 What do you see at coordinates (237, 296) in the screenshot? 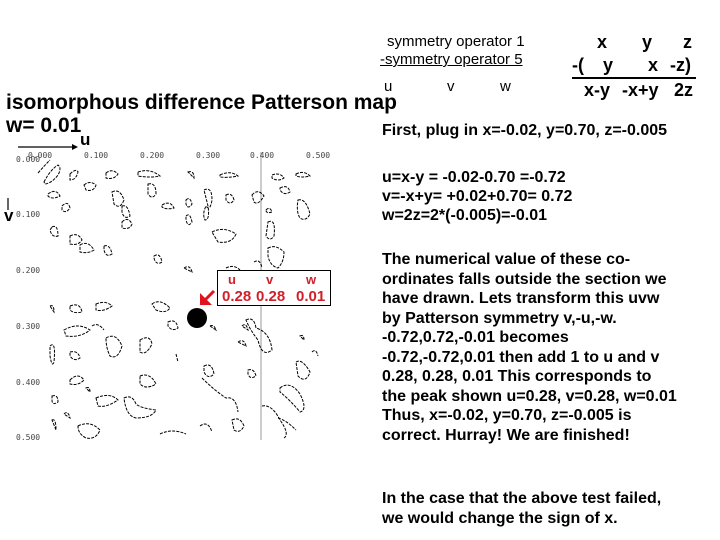
I see `peak-value-u: 0.28` at bounding box center [237, 296].